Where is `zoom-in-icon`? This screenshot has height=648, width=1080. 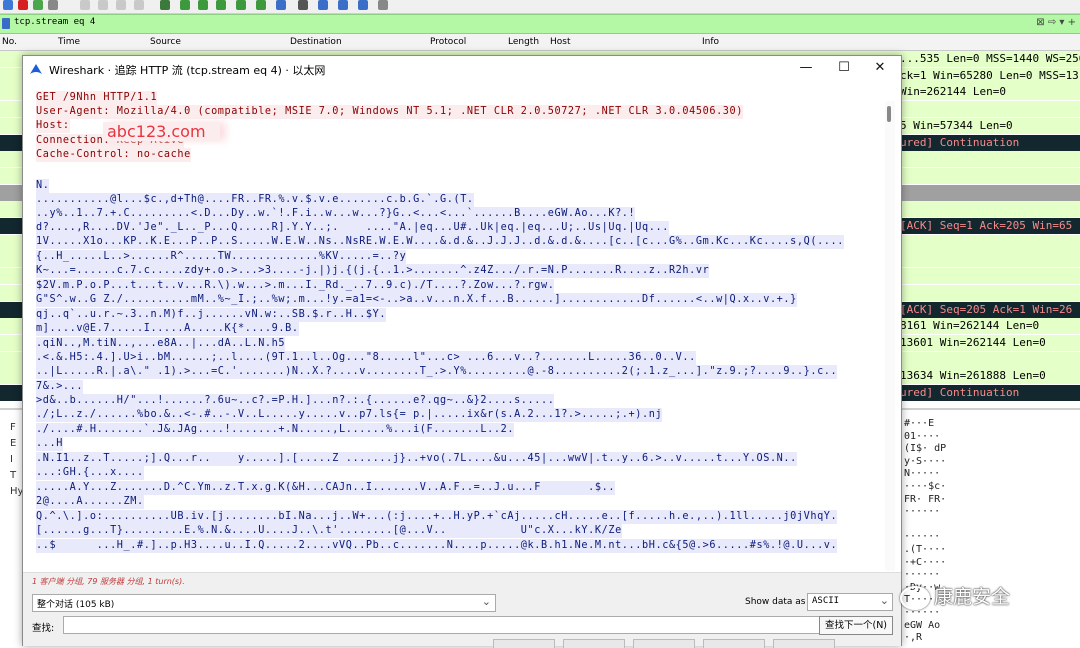
zoom-in-icon is located at coordinates (323, 5).